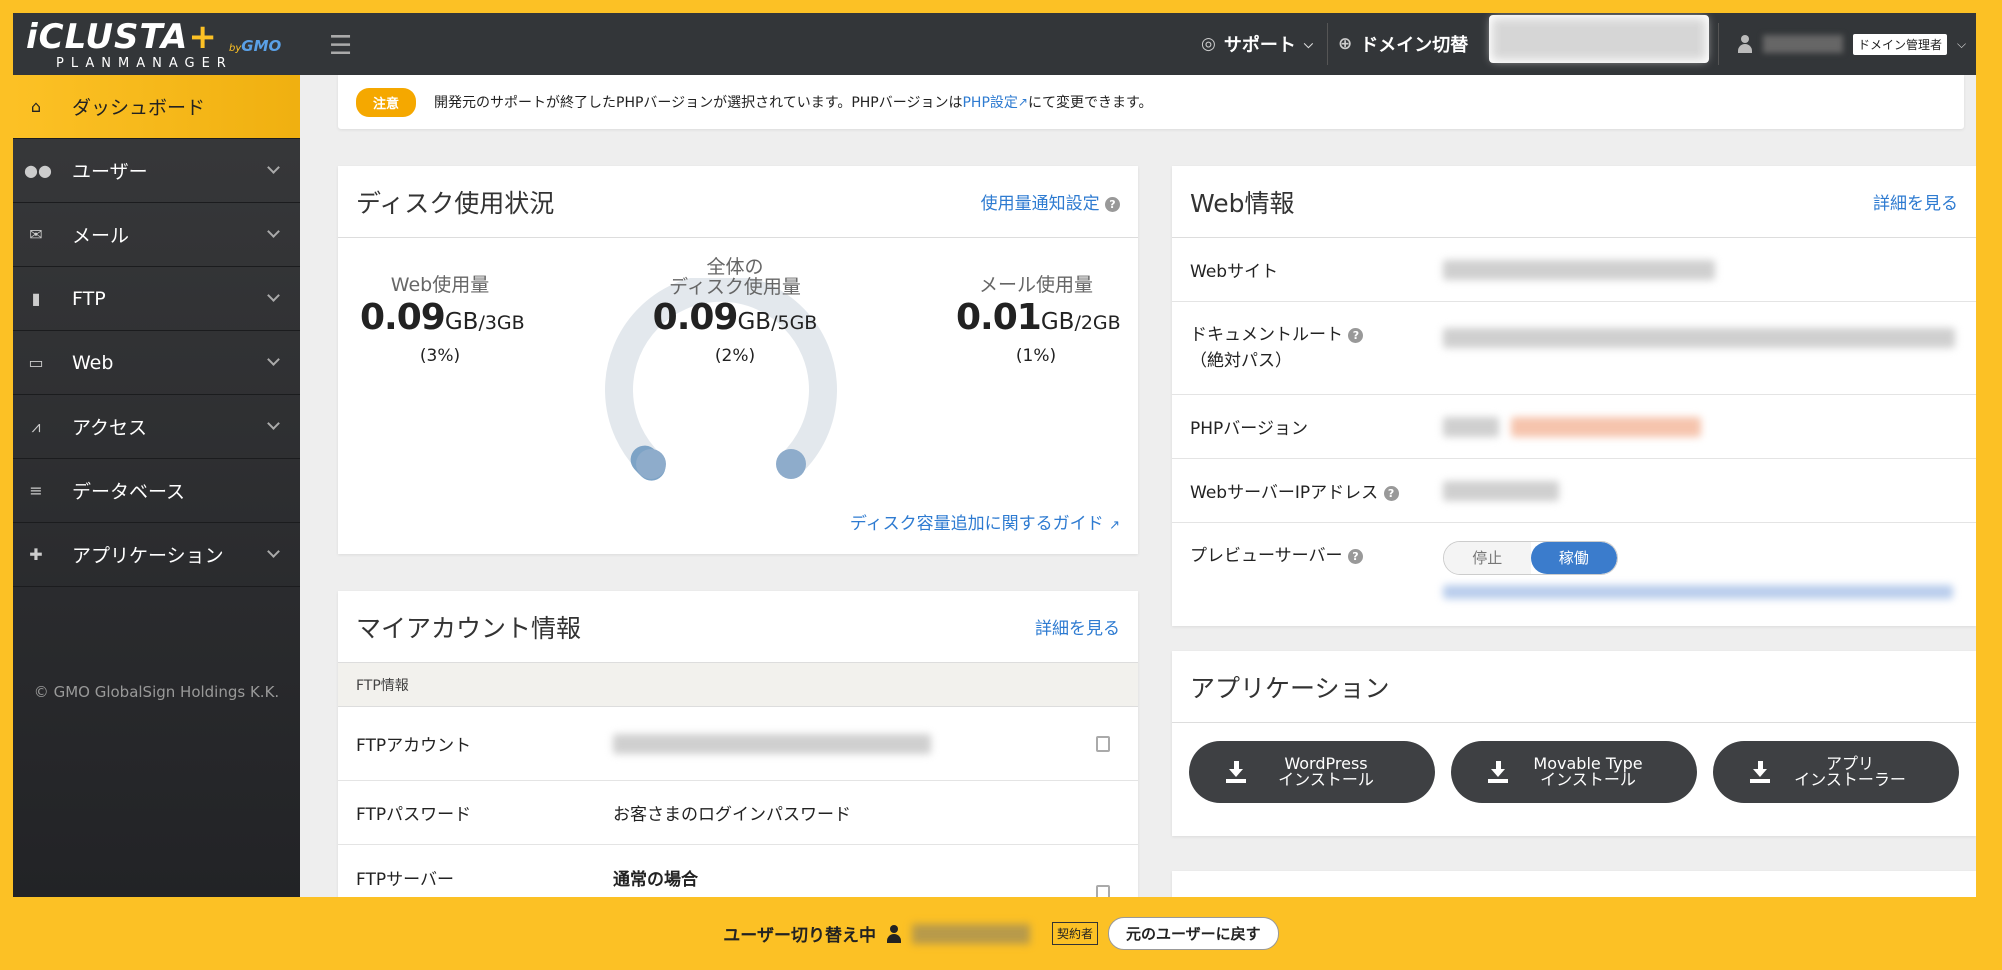 This screenshot has width=2002, height=970. What do you see at coordinates (414, 815) in the screenshot?
I see `row-label: FTPパスワード` at bounding box center [414, 815].